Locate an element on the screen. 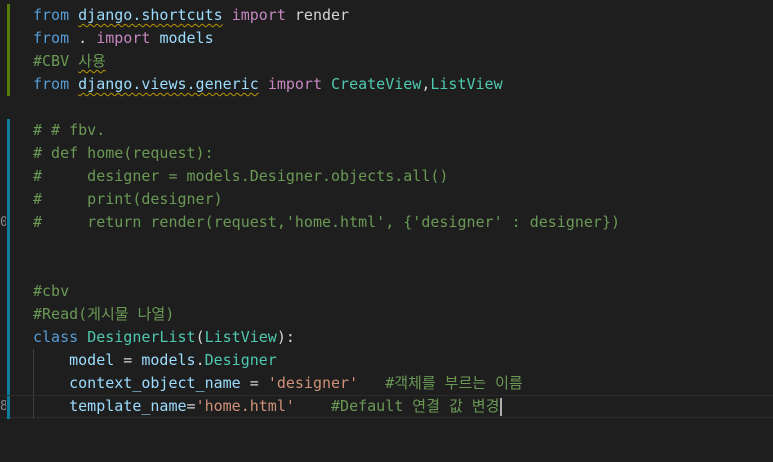  code-line: #CBV 사용 is located at coordinates (386, 61).